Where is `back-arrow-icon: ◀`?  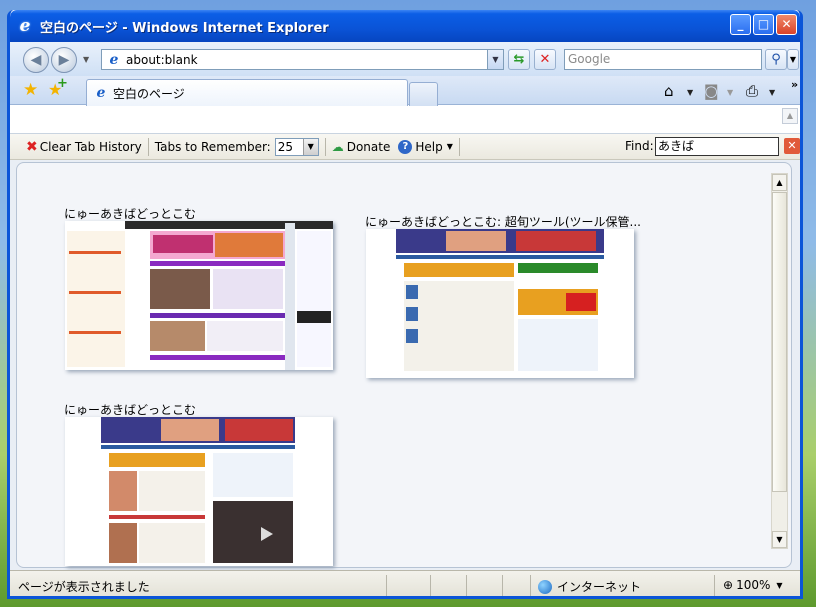 back-arrow-icon: ◀ is located at coordinates (36, 60).